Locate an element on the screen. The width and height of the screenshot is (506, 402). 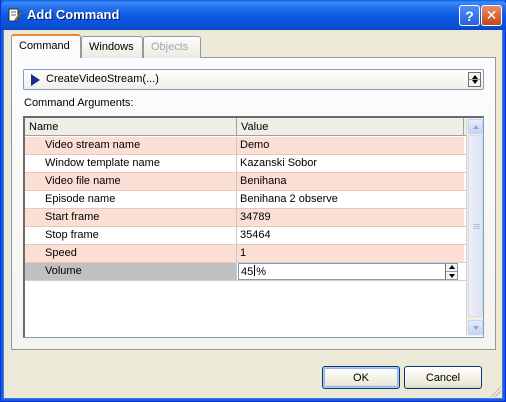
scroll-down-button is located at coordinates (475, 327).